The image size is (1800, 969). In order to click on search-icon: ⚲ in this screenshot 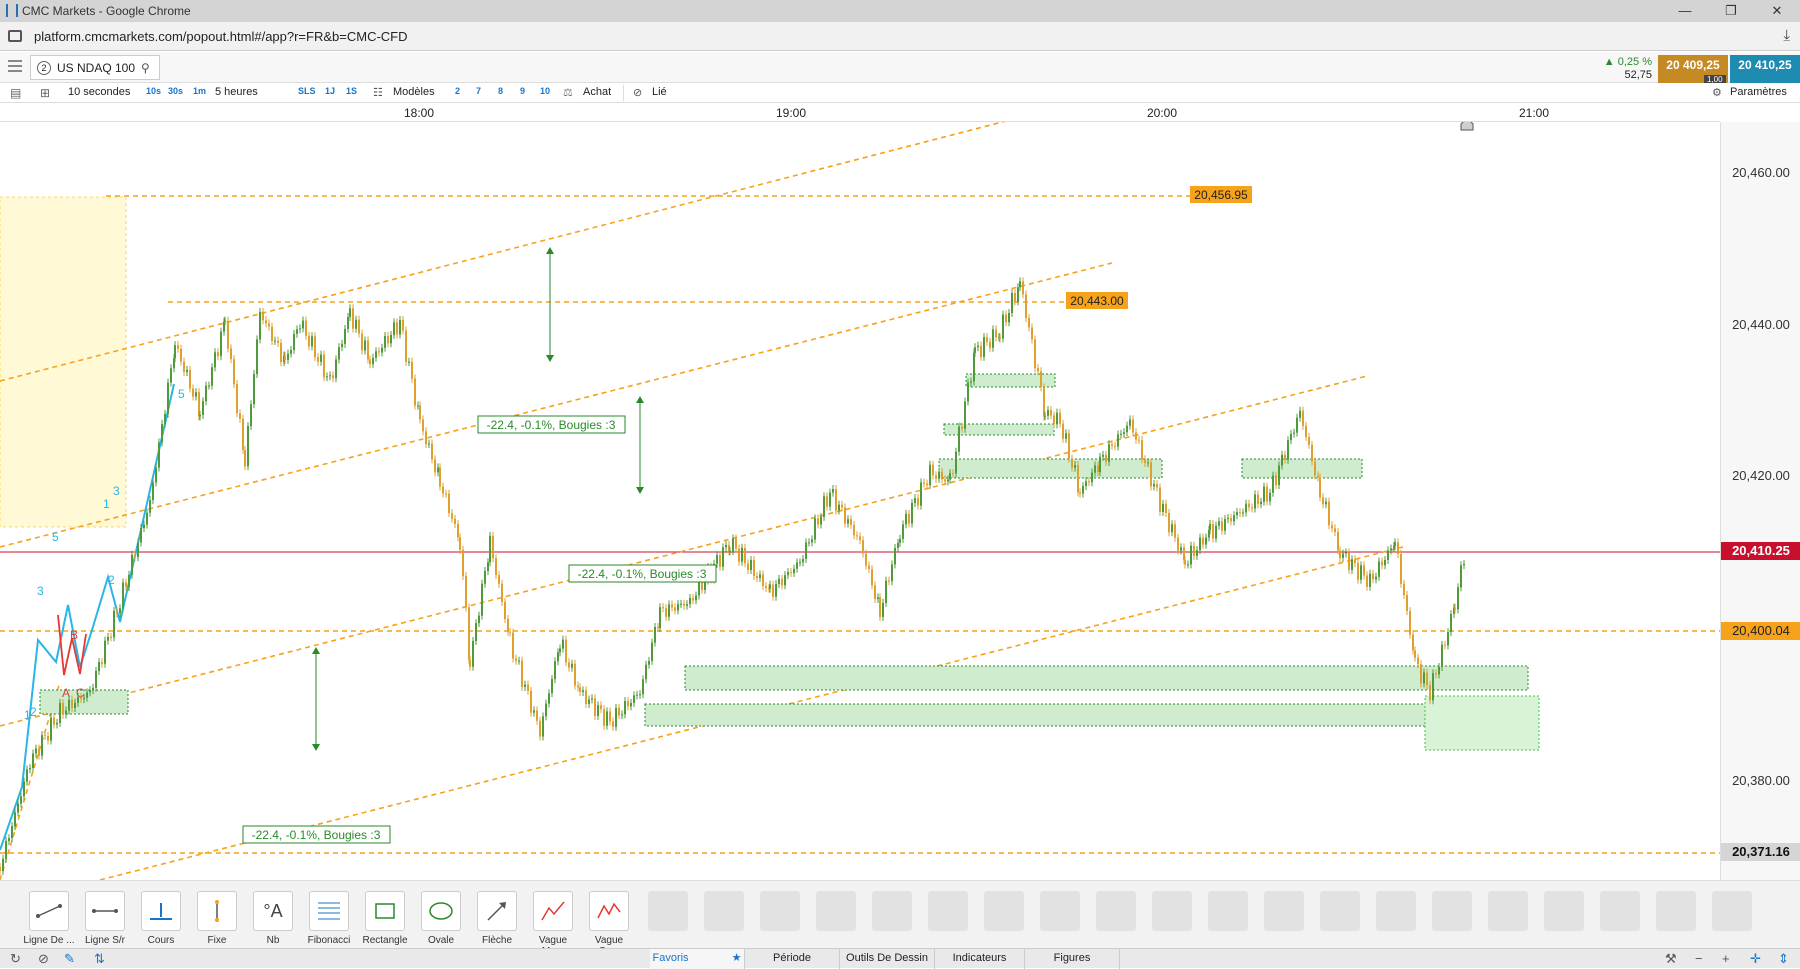, I will do `click(145, 68)`.